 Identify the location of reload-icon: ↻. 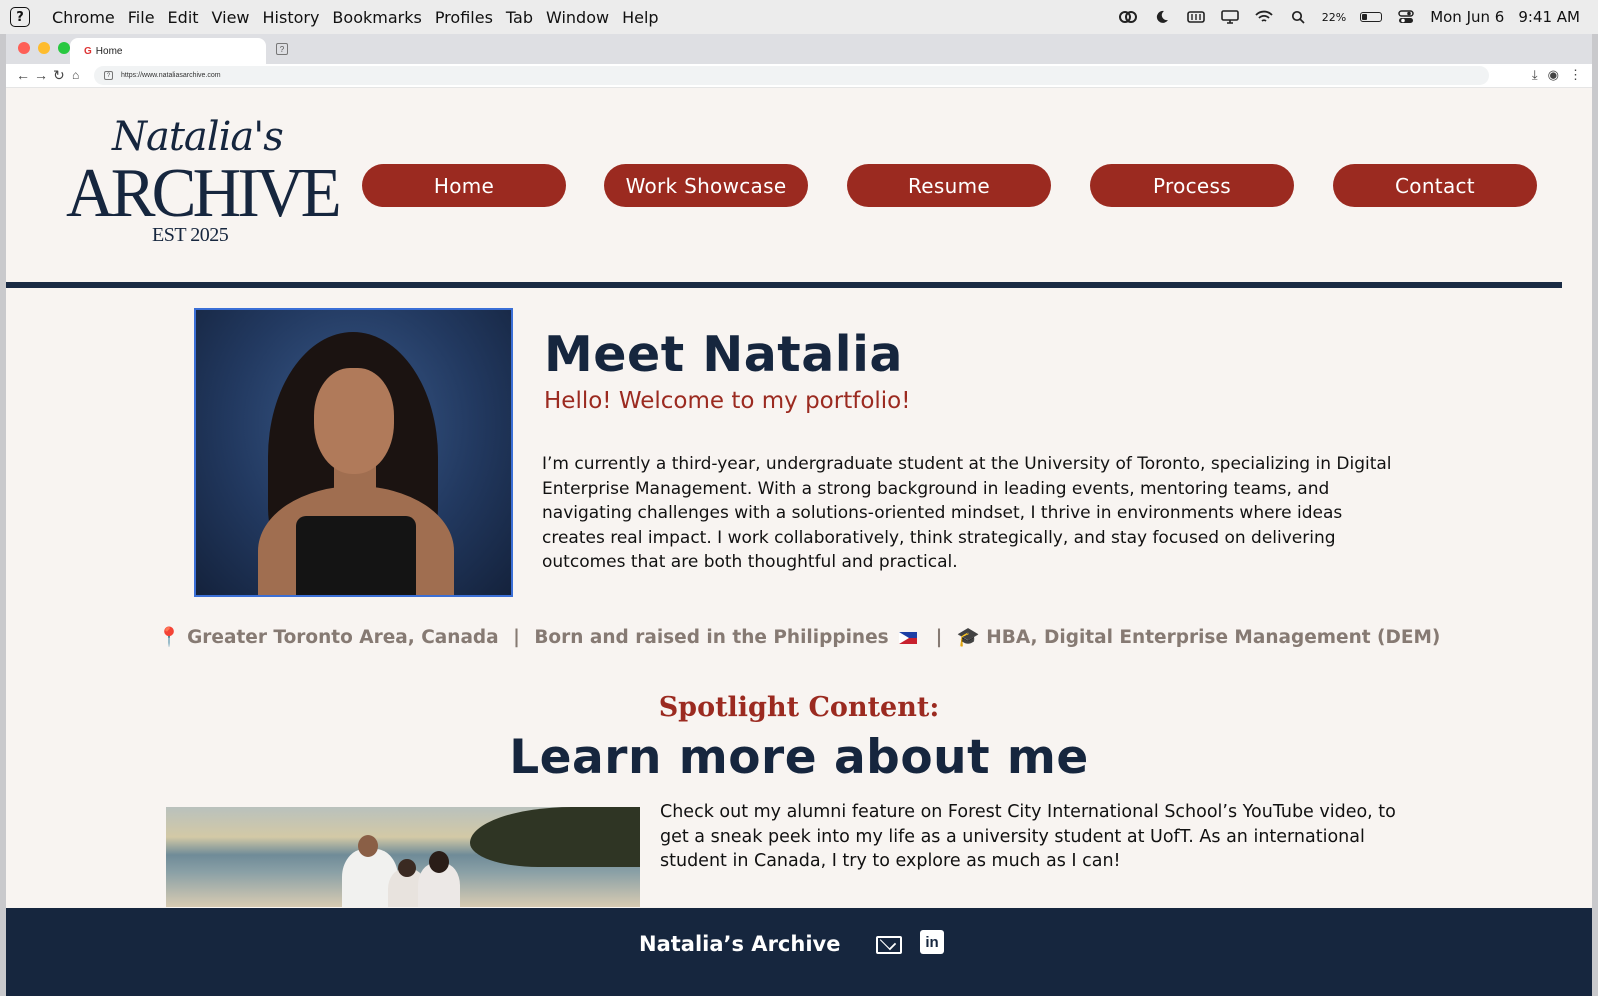
(59, 75).